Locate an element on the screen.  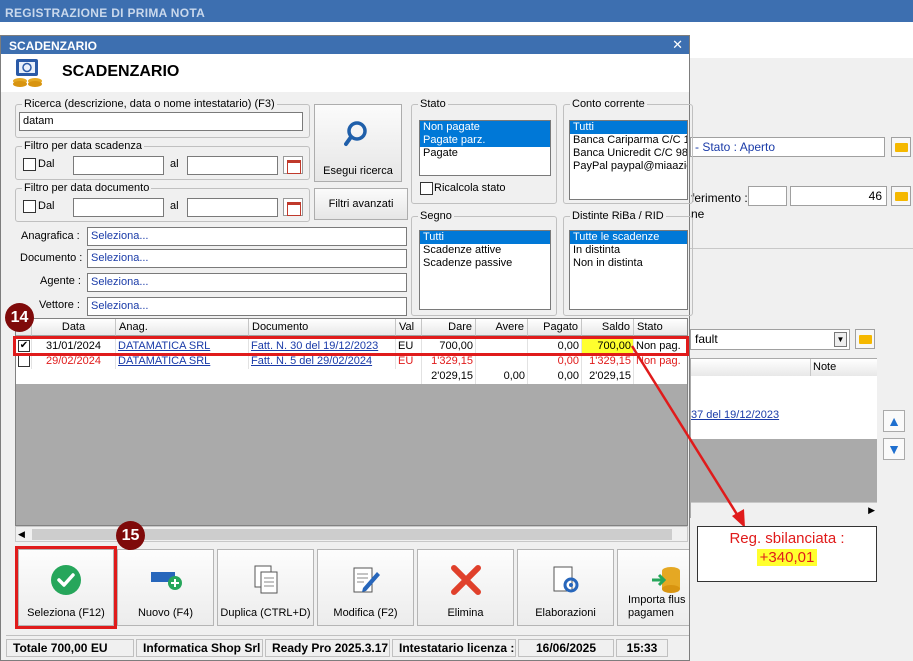
status-totale: Totale 700,00 EU is located at coordinates (70, 648).